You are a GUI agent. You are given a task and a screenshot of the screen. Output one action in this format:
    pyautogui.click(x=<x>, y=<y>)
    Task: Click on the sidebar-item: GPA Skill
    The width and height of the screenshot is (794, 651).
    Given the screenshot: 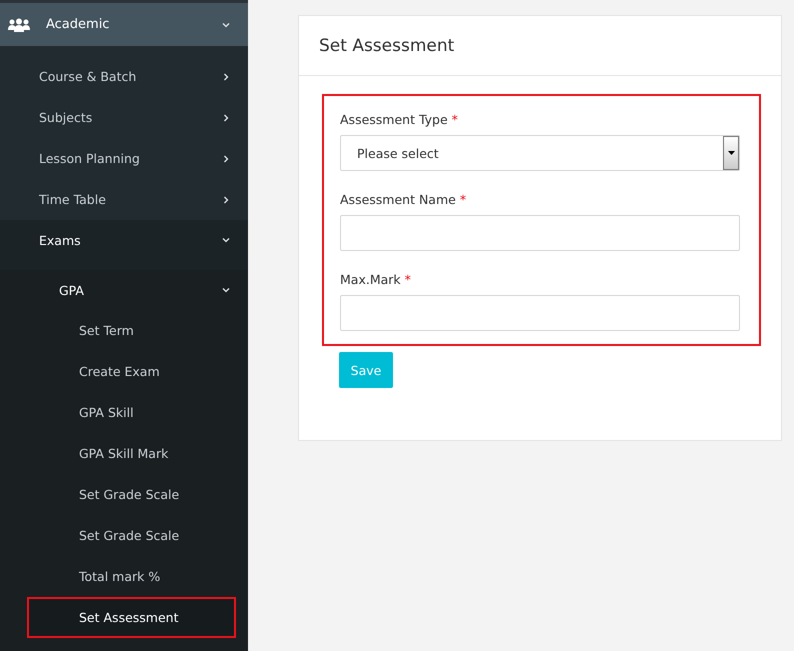 What is the action you would take?
    pyautogui.click(x=124, y=412)
    